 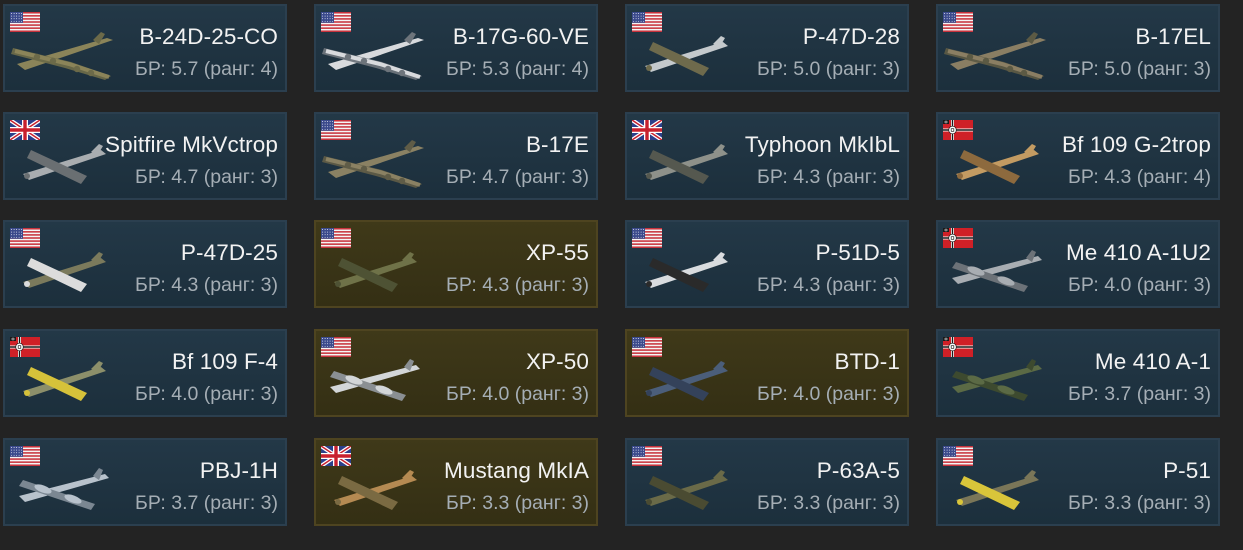 What do you see at coordinates (145, 264) in the screenshot?
I see `vehicle-card: P-47D-25 БР: 4.3 (ранг: 3)` at bounding box center [145, 264].